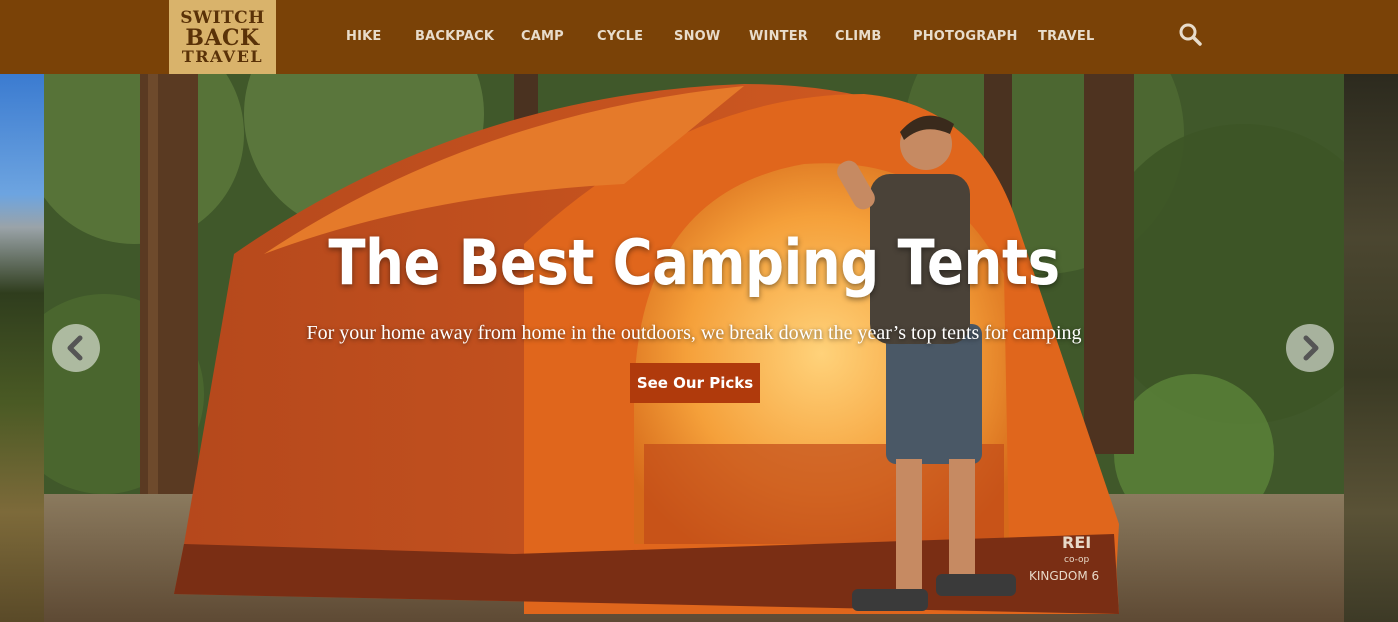  I want to click on prev-slide-peek, so click(22, 348).